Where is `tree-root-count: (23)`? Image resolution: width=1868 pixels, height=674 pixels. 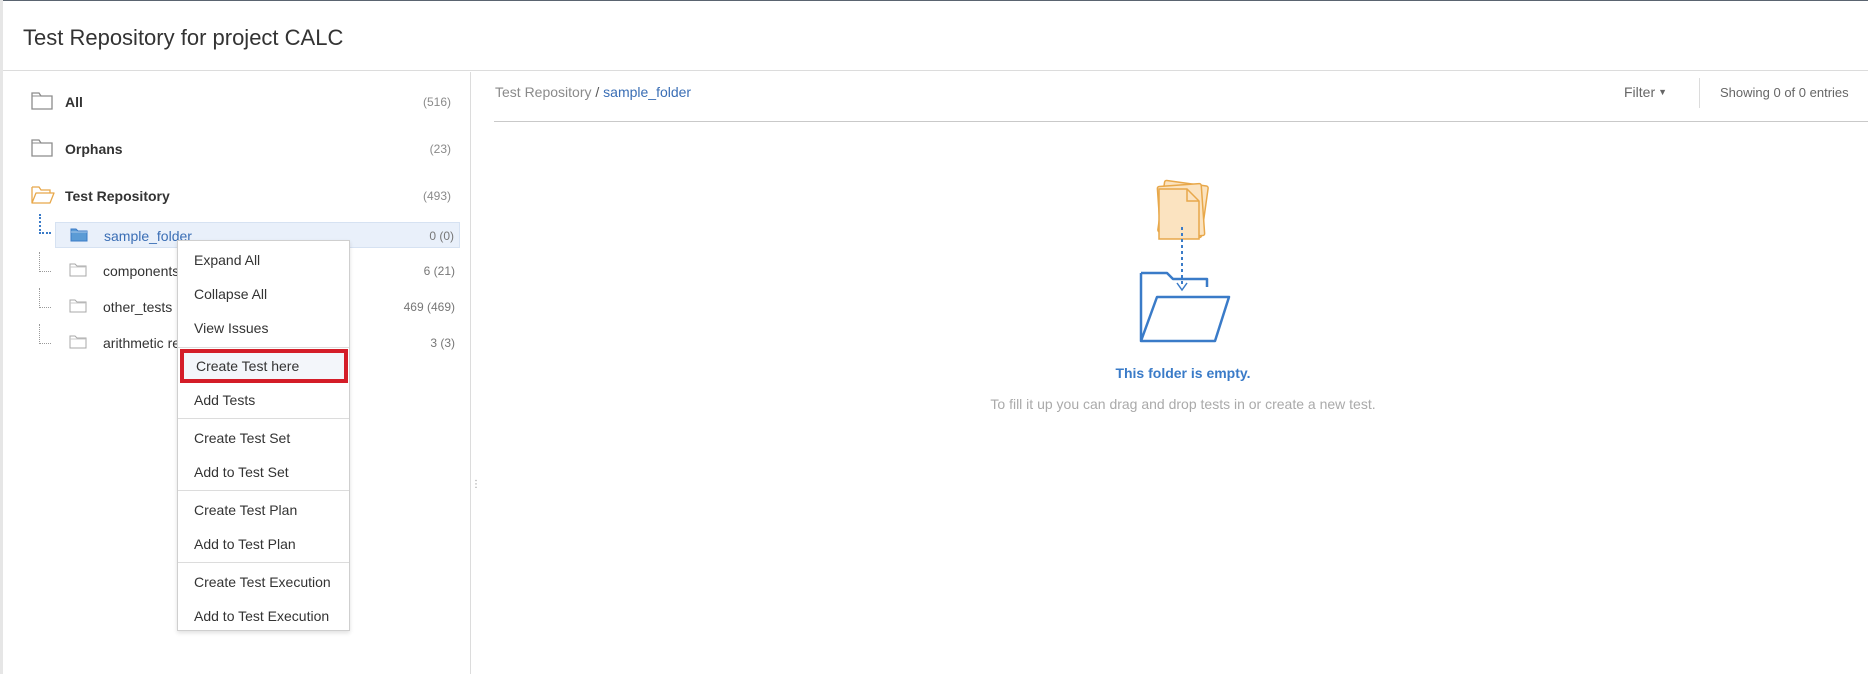
tree-root-count: (23) is located at coordinates (440, 149).